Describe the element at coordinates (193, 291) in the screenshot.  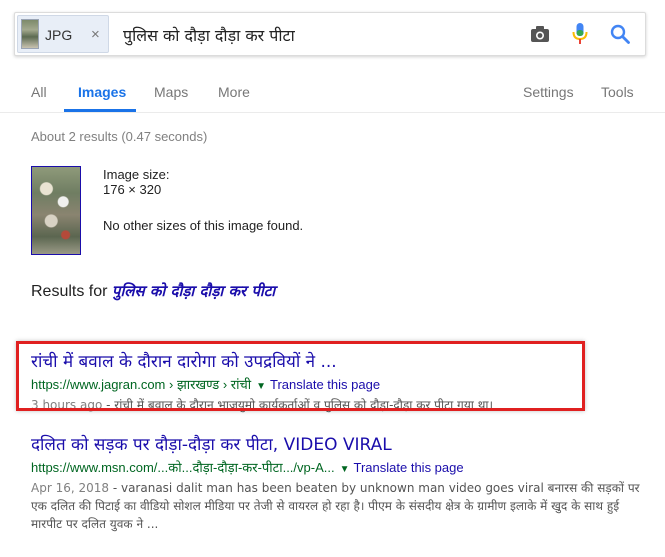
I see `results-for-query-link: पुलिस को दौड़ा दौड़ा कर पीटा` at that location.